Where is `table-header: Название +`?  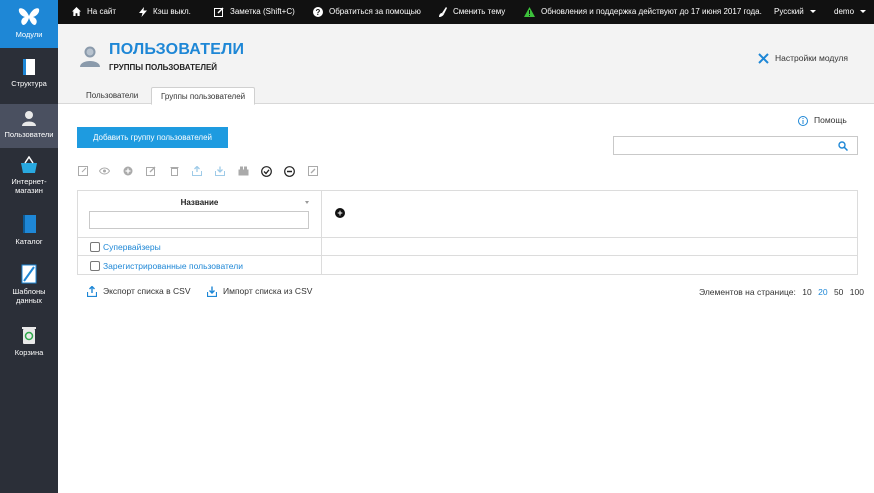 table-header: Название + is located at coordinates (467, 214).